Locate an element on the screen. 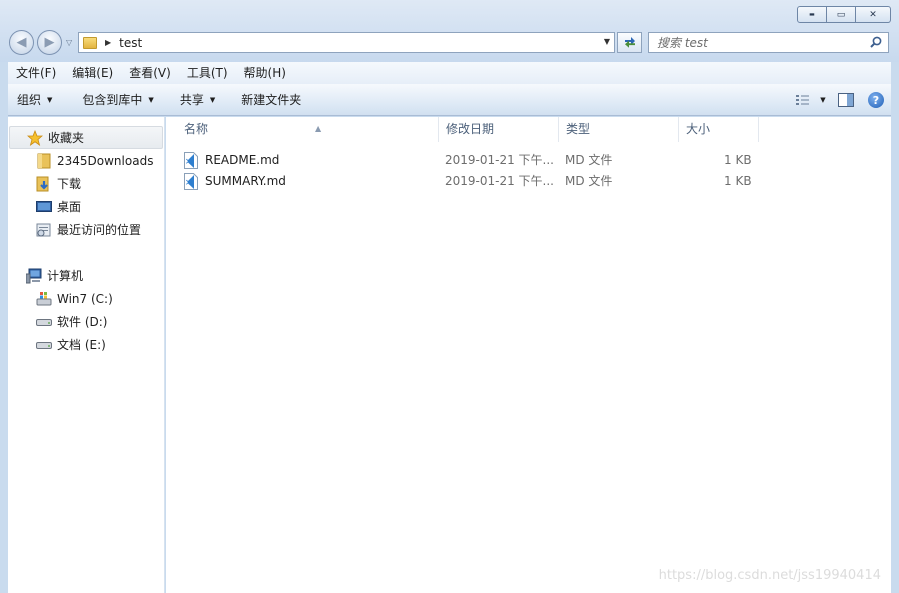  address-bar: ▶ test ▼ is located at coordinates (346, 42).